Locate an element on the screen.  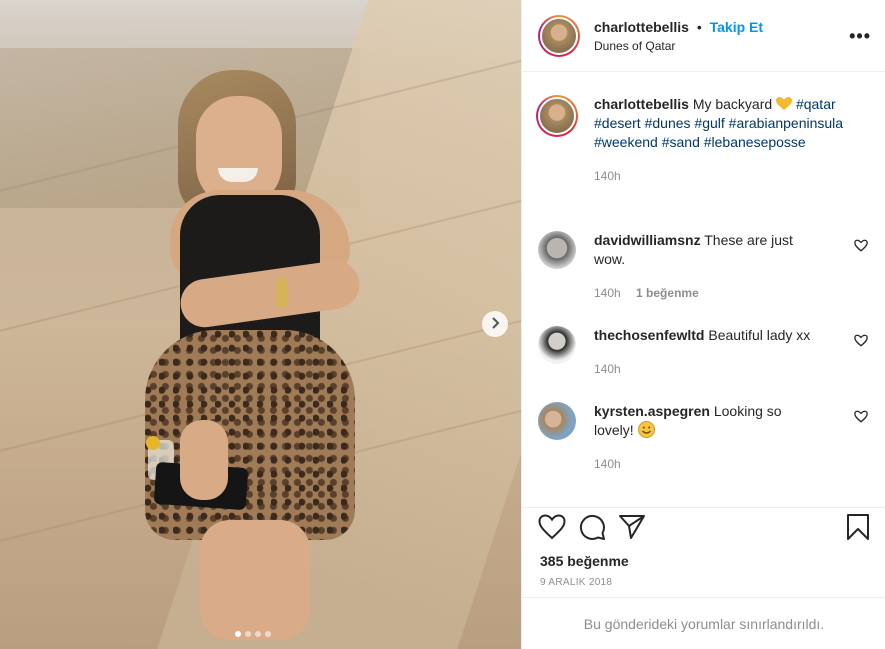
like-button is located at coordinates (552, 528).